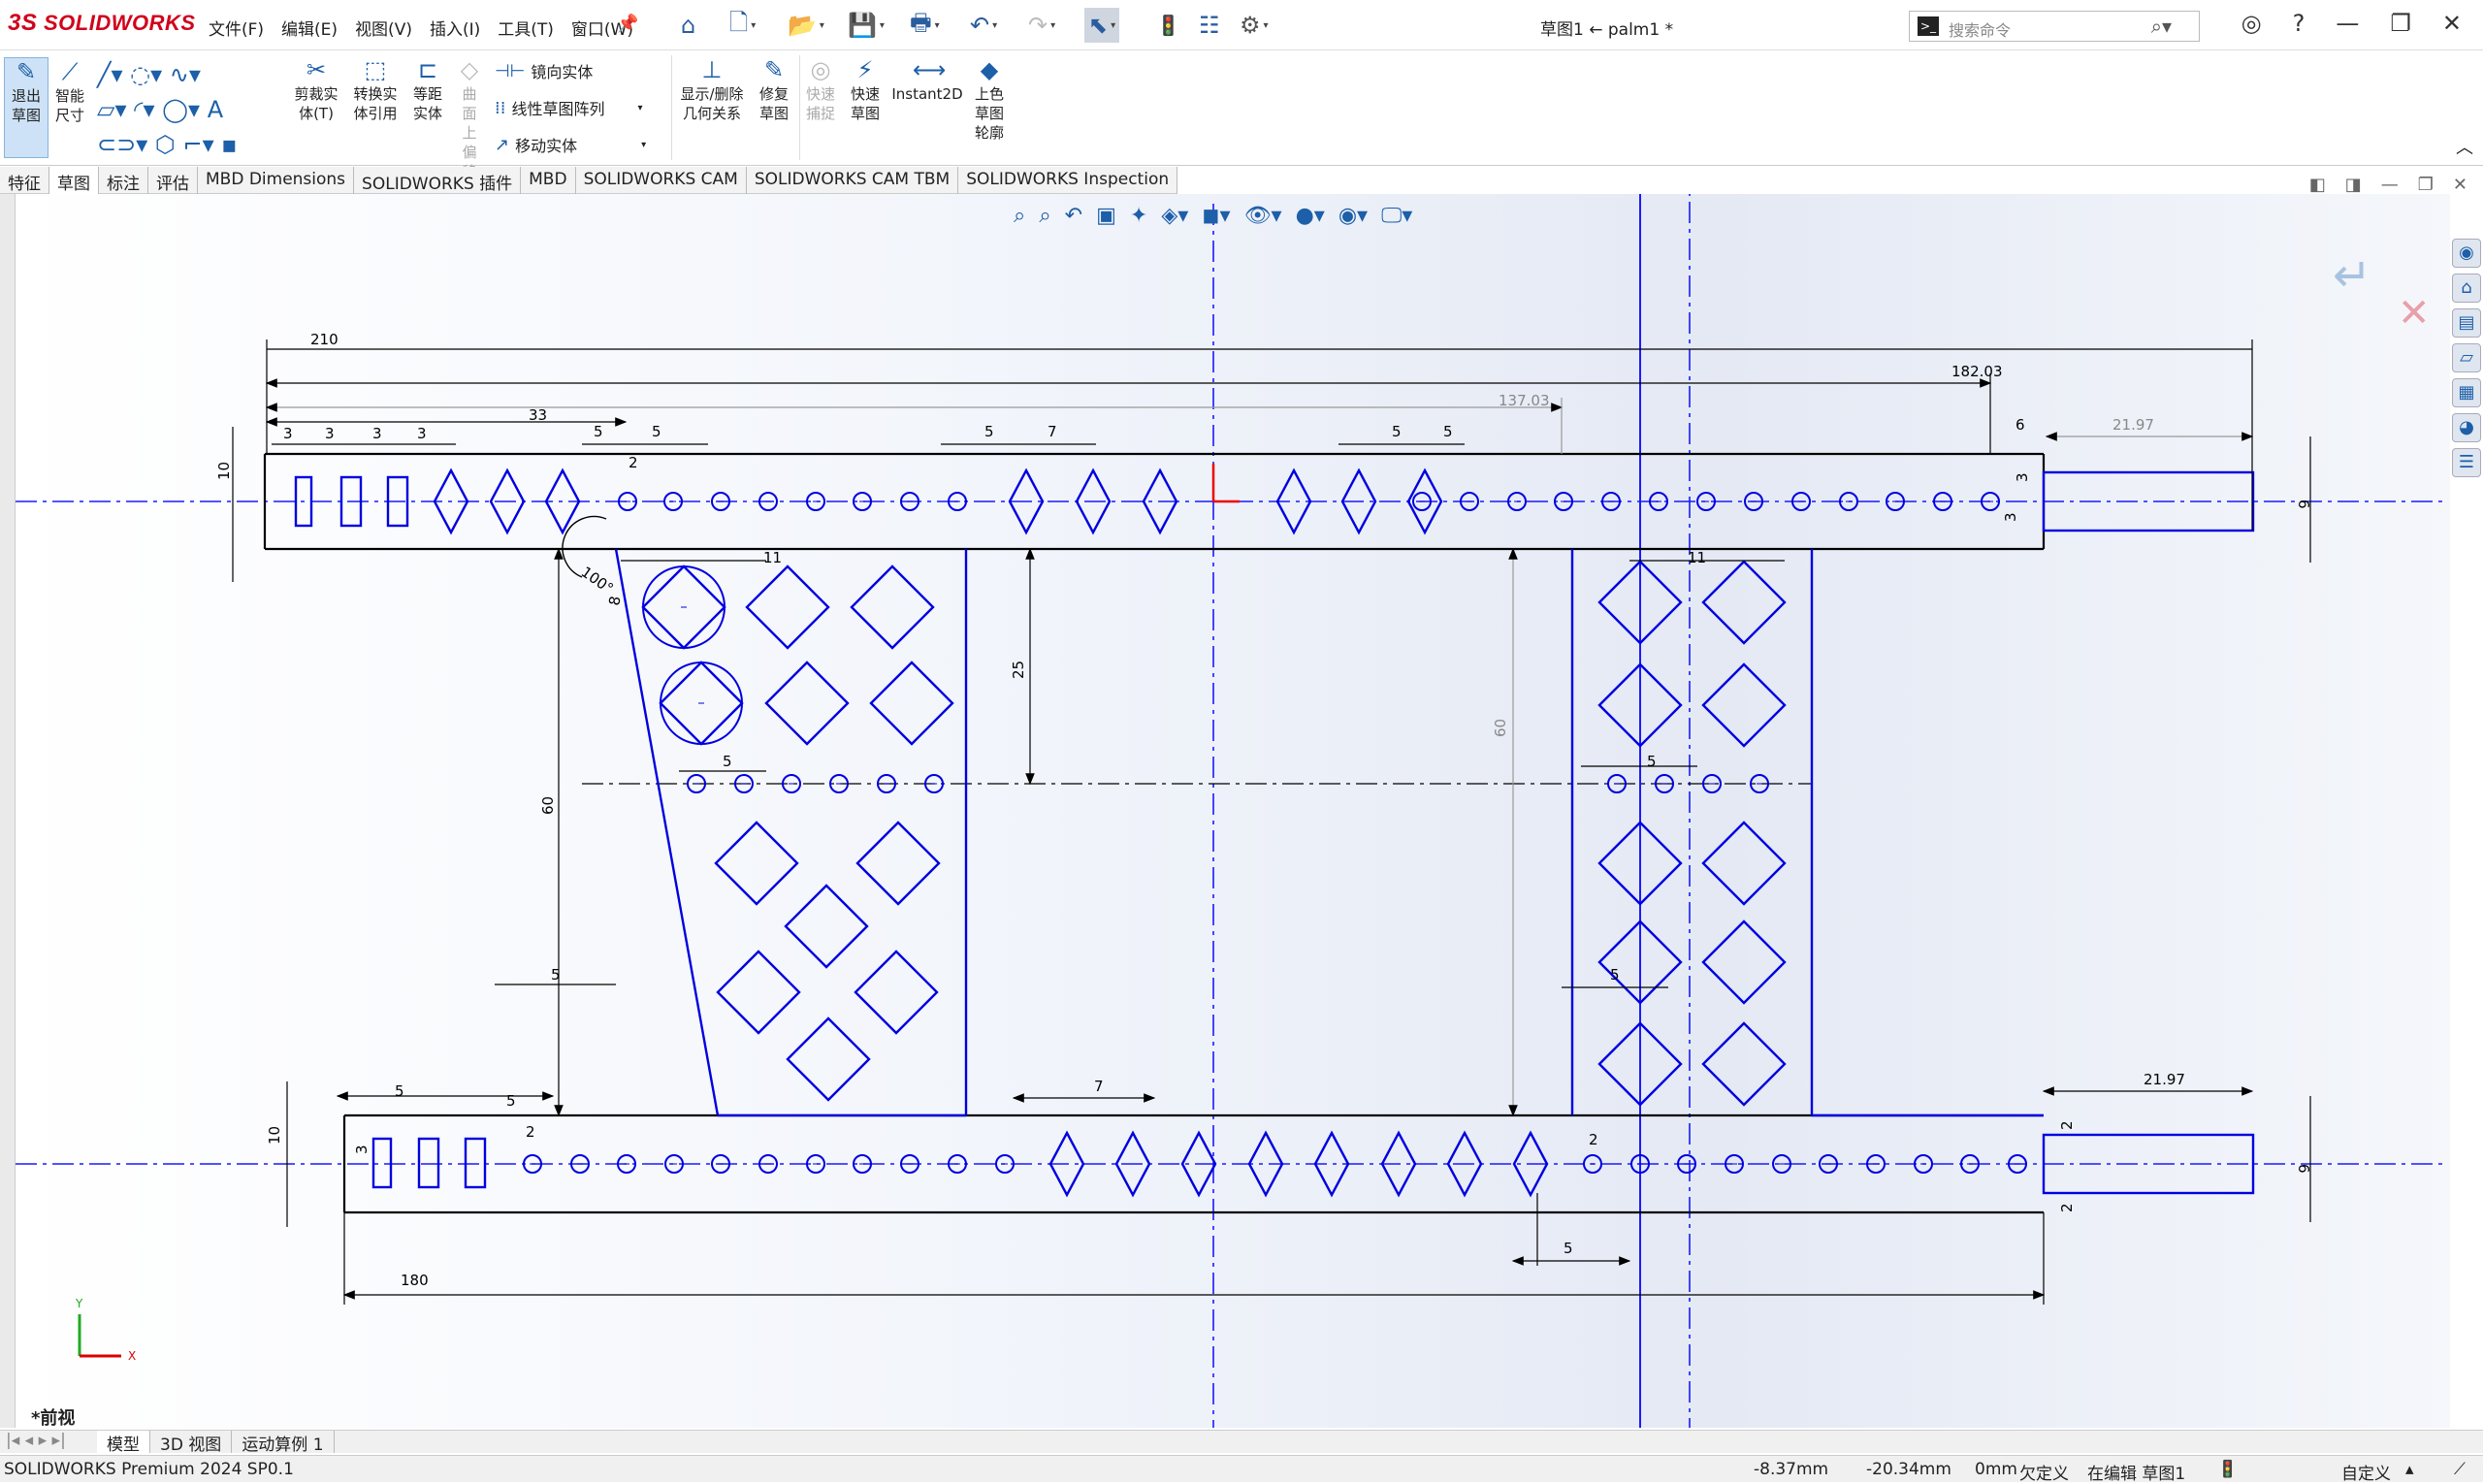 This screenshot has height=1484, width=2483. Describe the element at coordinates (146, 74) in the screenshot. I see `circle-icon: ◌▾` at that location.